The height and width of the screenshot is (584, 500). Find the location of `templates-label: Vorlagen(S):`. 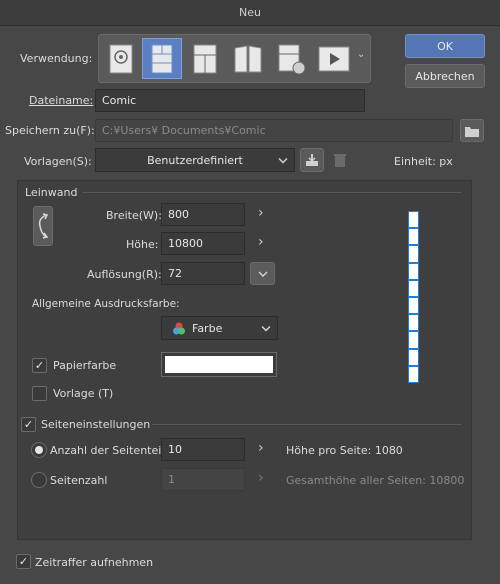

templates-label: Vorlagen(S): is located at coordinates (58, 161).